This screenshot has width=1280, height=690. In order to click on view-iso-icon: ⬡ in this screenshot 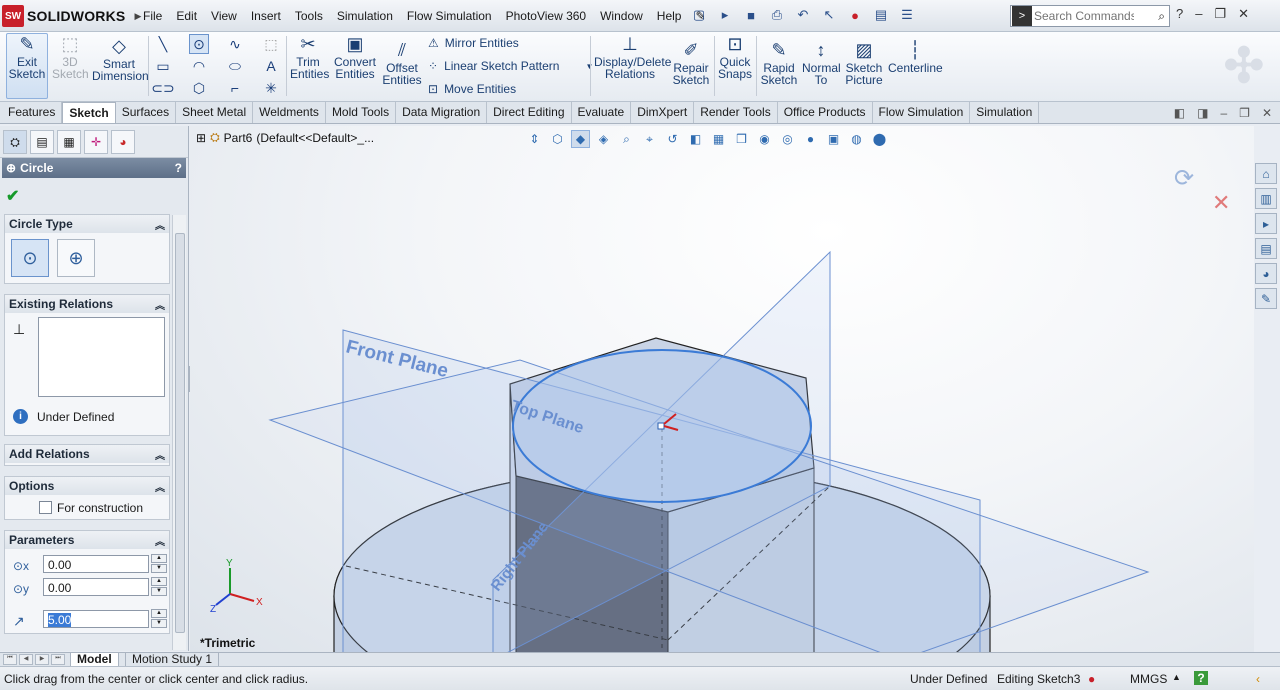, I will do `click(557, 139)`.